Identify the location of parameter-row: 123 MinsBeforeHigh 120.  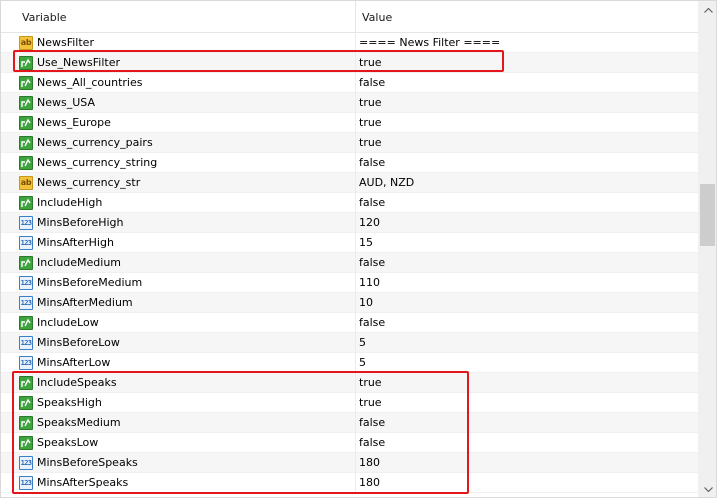
(349, 223).